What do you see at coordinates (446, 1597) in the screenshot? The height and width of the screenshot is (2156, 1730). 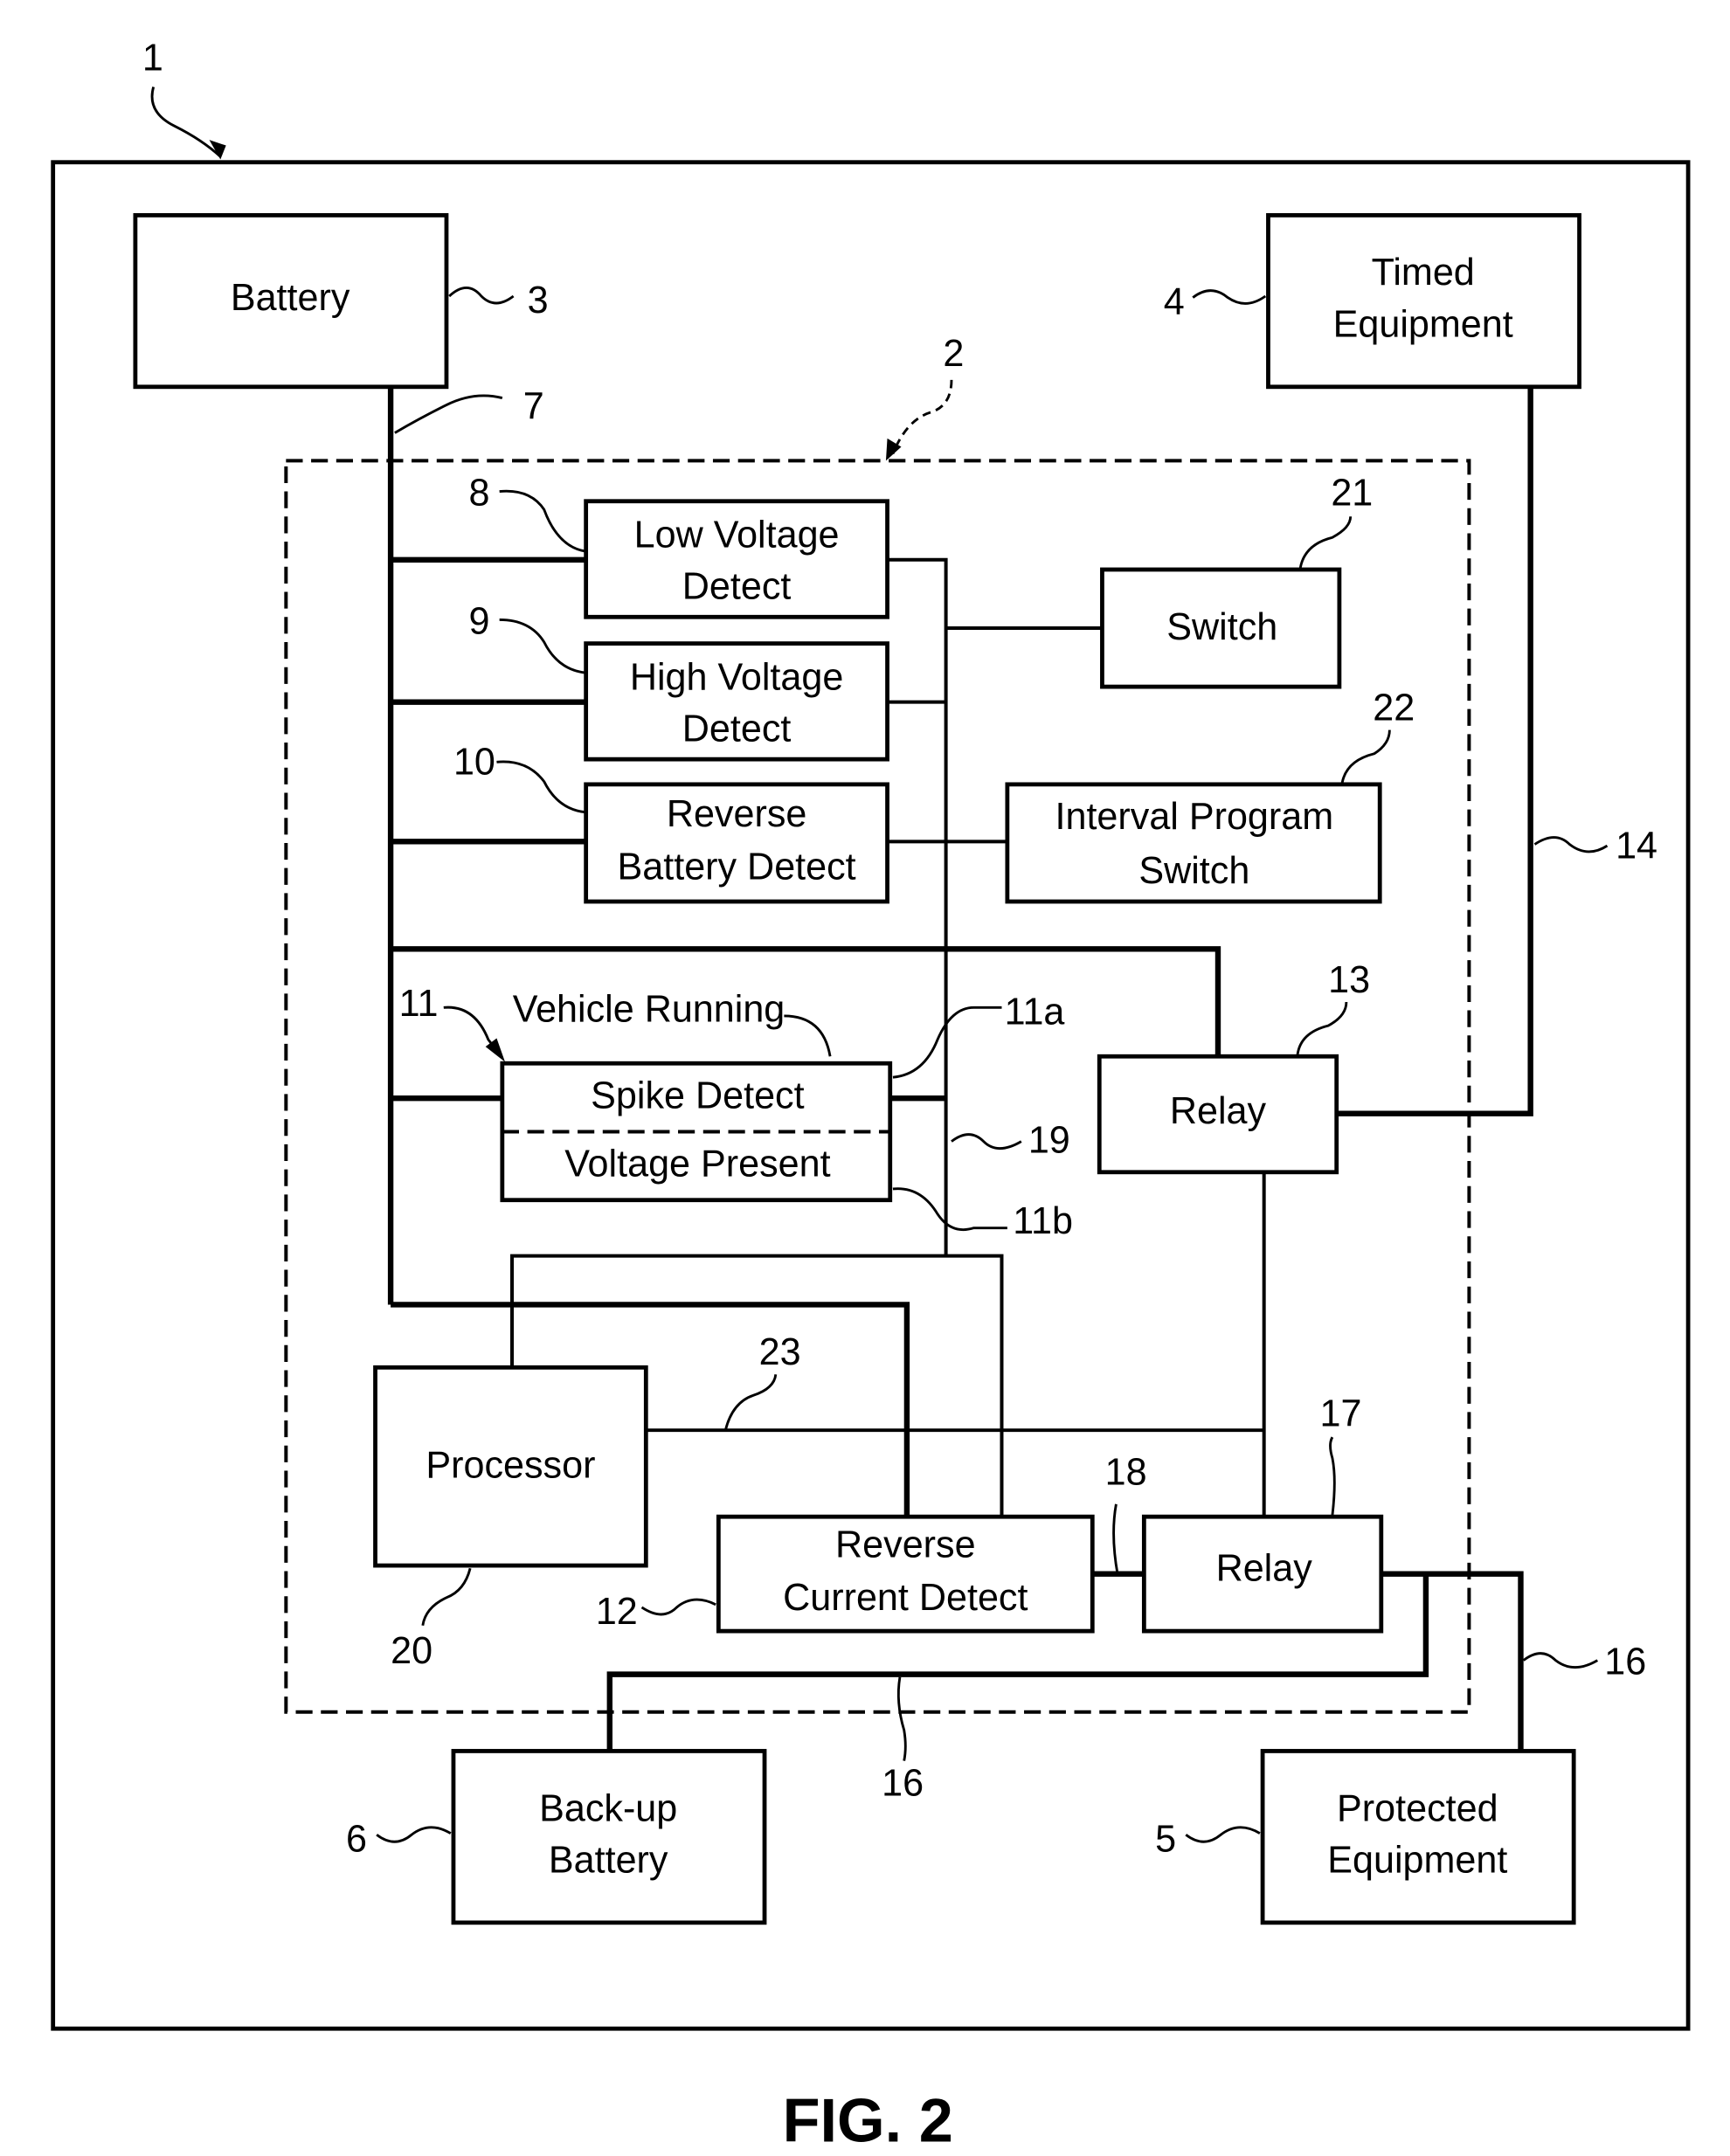 I see `ref-20-leader` at bounding box center [446, 1597].